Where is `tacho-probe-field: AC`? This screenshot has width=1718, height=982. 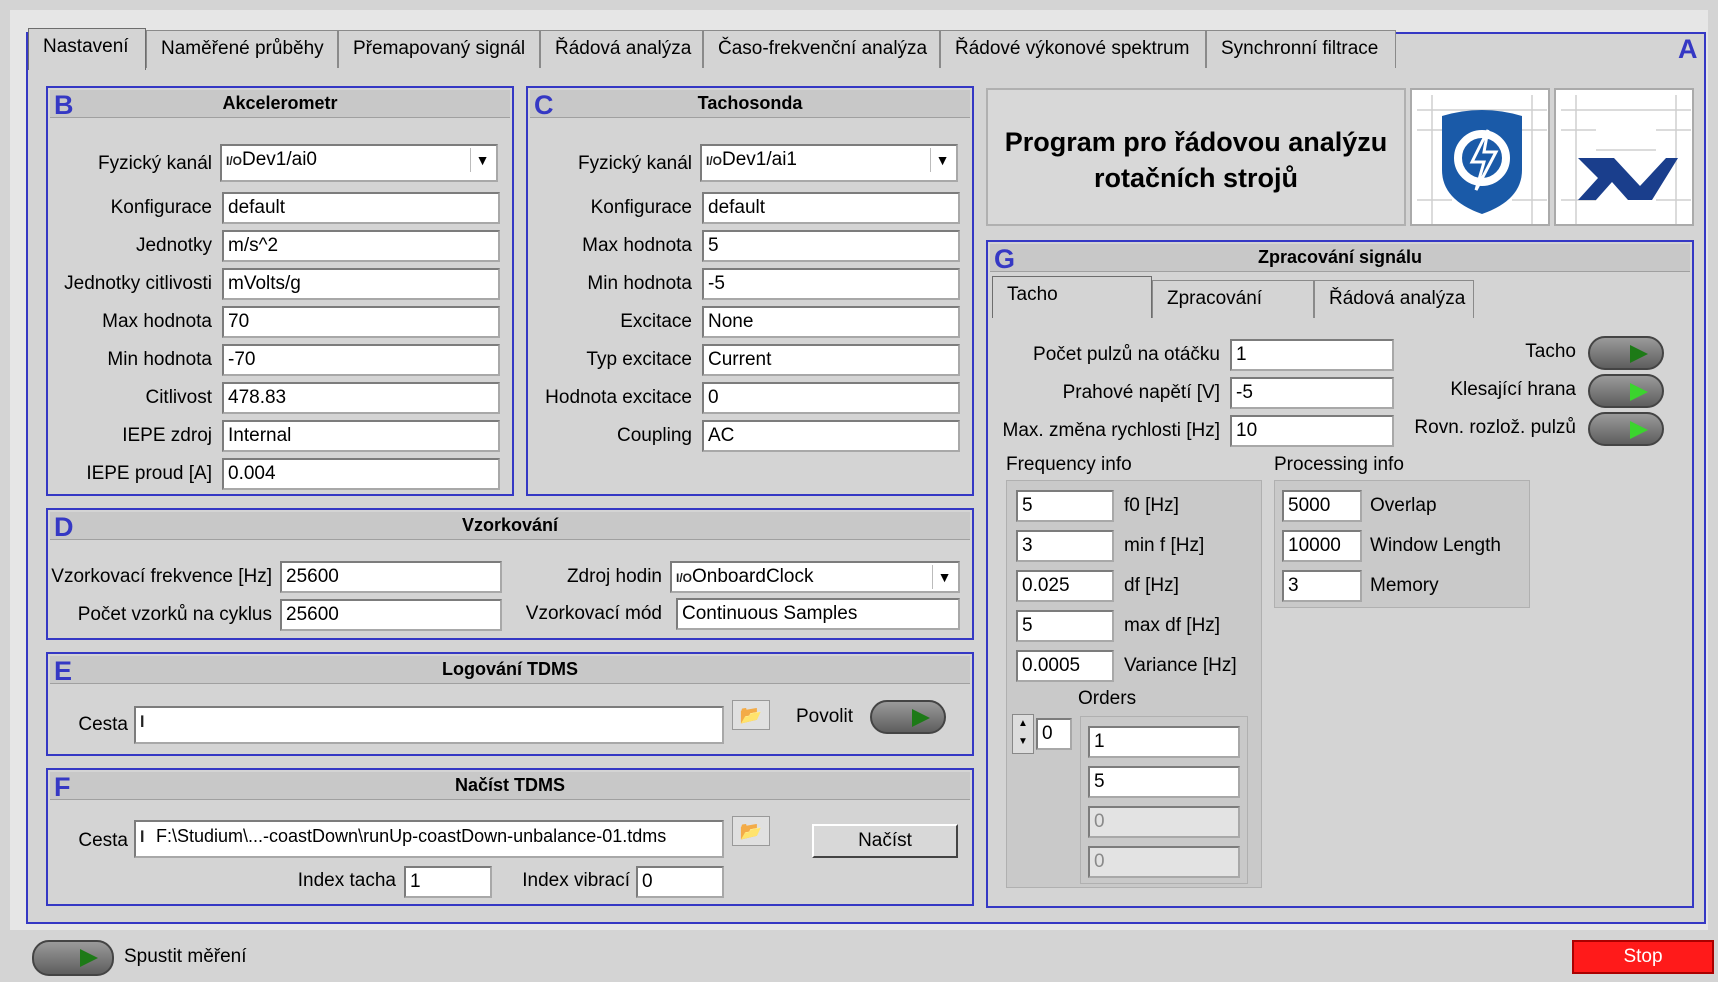 tacho-probe-field: AC is located at coordinates (831, 436).